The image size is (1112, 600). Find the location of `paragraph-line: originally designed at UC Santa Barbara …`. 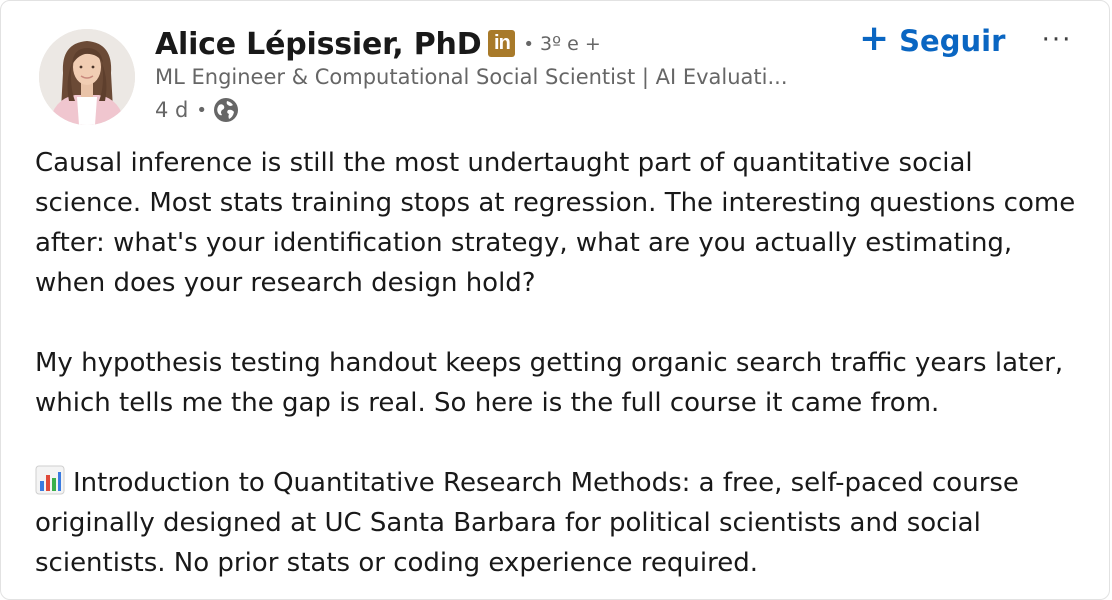

paragraph-line: originally designed at UC Santa Barbara … is located at coordinates (508, 523).